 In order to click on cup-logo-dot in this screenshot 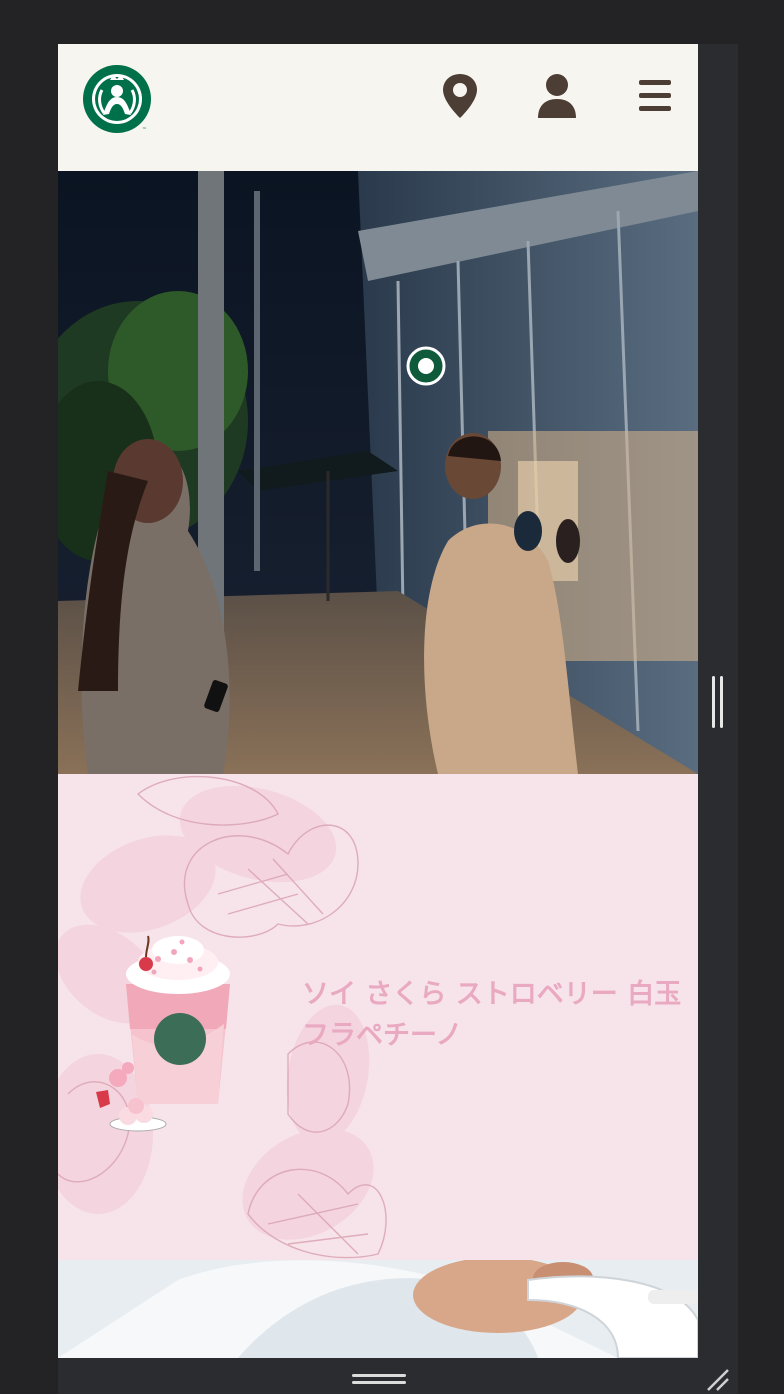, I will do `click(180, 1039)`.